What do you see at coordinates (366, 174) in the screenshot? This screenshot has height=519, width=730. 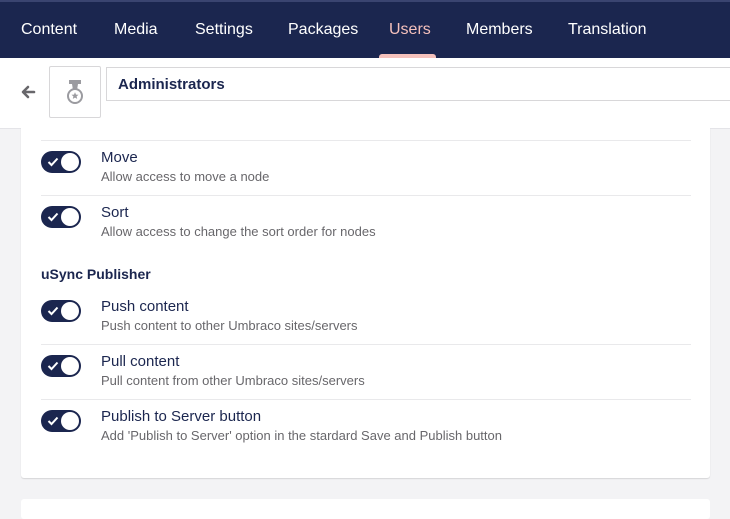 I see `permission-move: Move Allow access to move a node` at bounding box center [366, 174].